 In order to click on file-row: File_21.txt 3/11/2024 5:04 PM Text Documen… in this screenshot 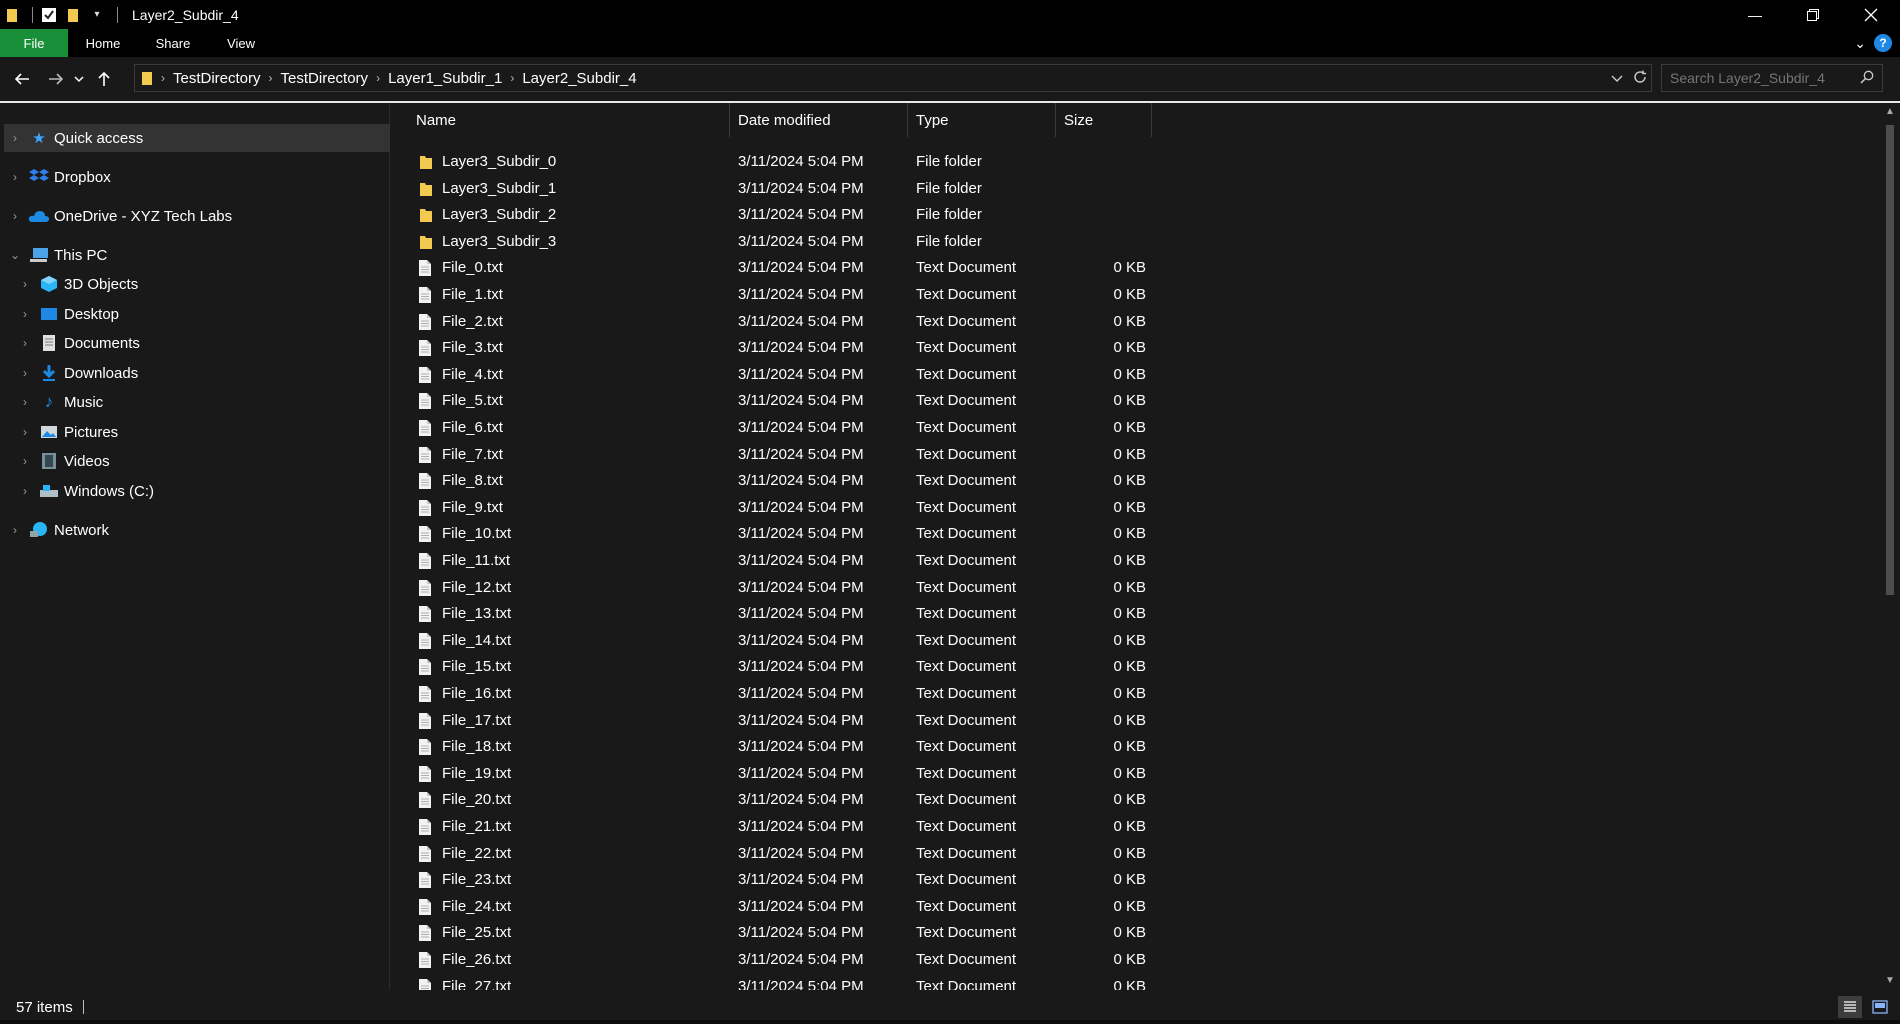, I will do `click(772, 827)`.